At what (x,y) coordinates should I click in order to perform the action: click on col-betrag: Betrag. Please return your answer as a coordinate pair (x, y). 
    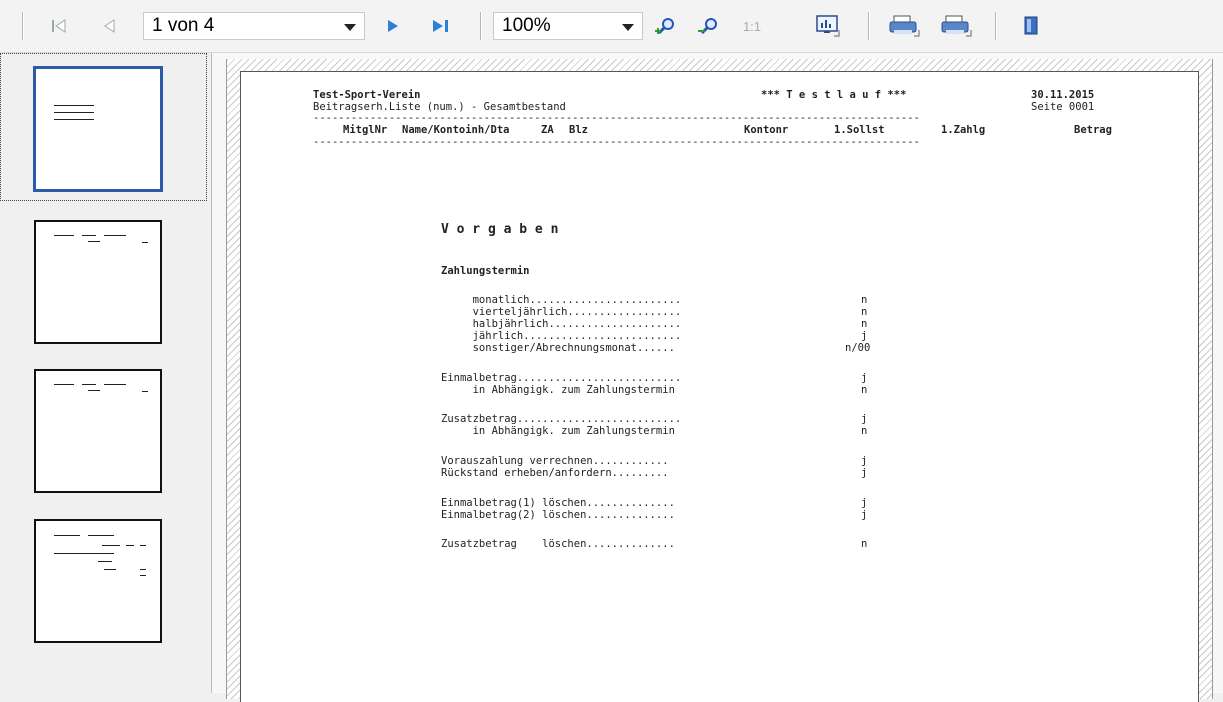
    Looking at the image, I should click on (1093, 130).